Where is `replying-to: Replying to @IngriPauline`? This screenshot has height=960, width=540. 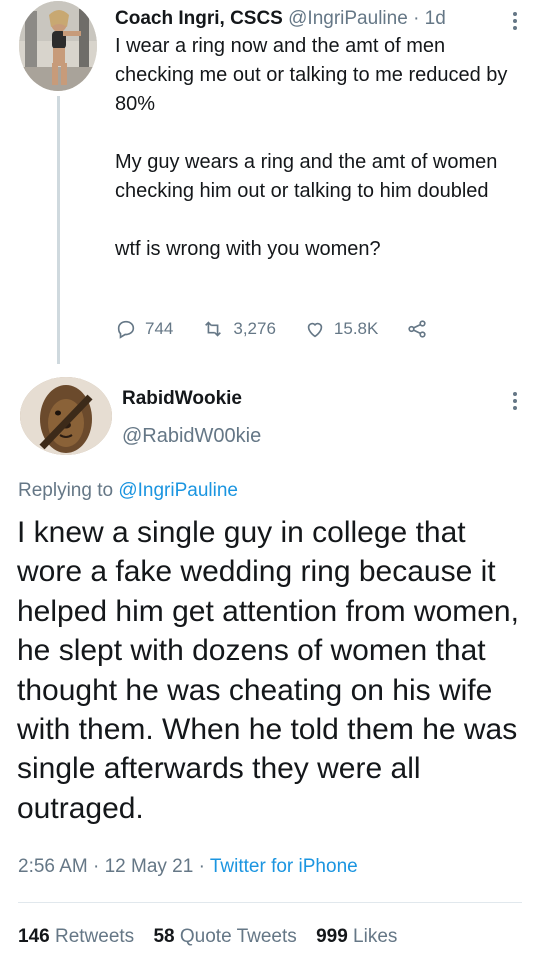
replying-to: Replying to @IngriPauline is located at coordinates (128, 491).